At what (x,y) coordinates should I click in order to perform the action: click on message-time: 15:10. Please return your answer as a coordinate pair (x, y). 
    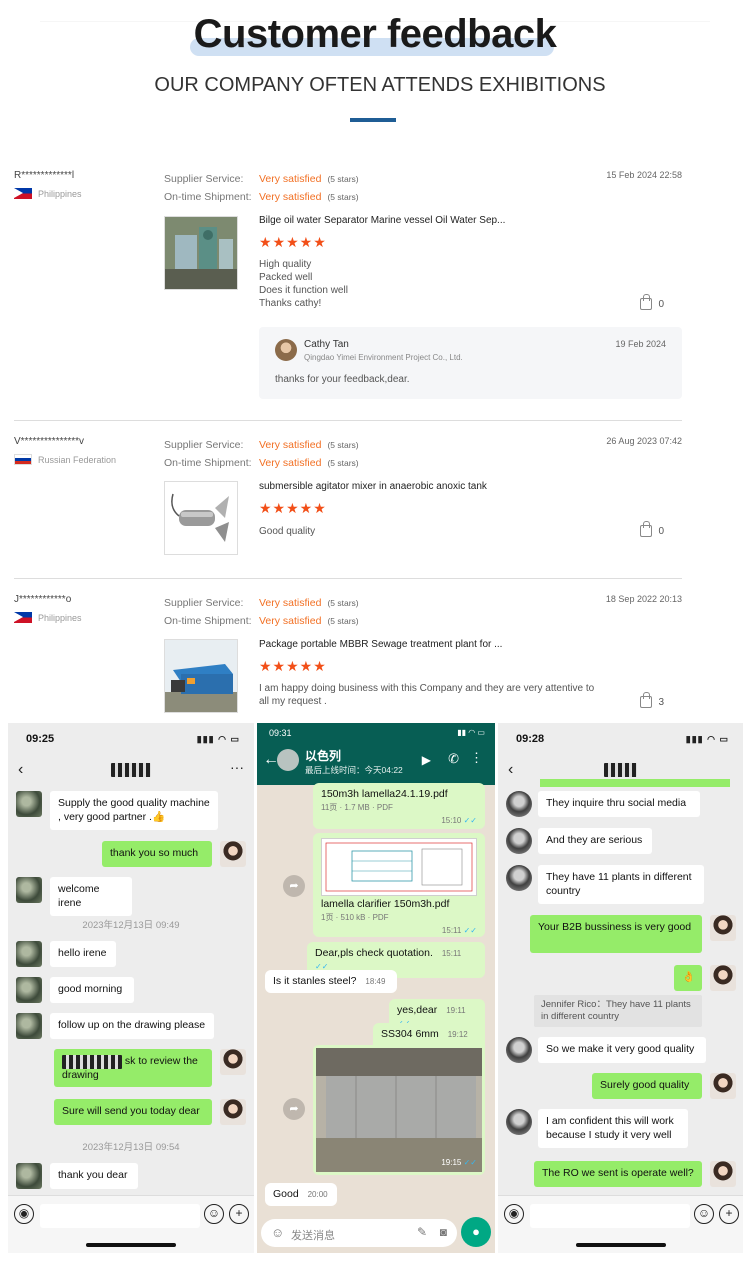
    Looking at the image, I should click on (451, 820).